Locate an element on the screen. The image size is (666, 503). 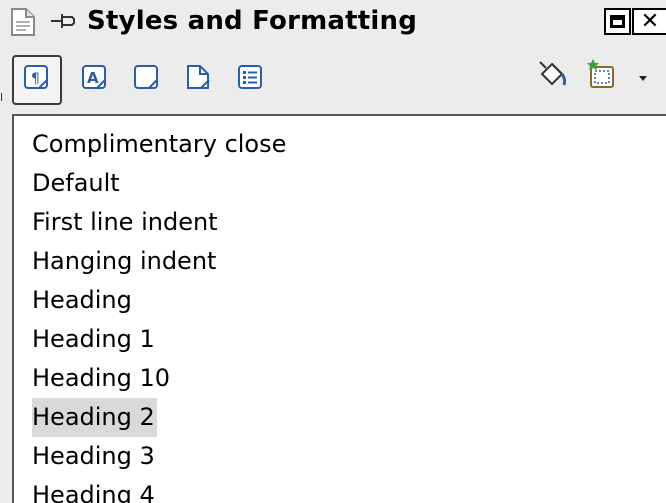
list-styles-button is located at coordinates (251, 80).